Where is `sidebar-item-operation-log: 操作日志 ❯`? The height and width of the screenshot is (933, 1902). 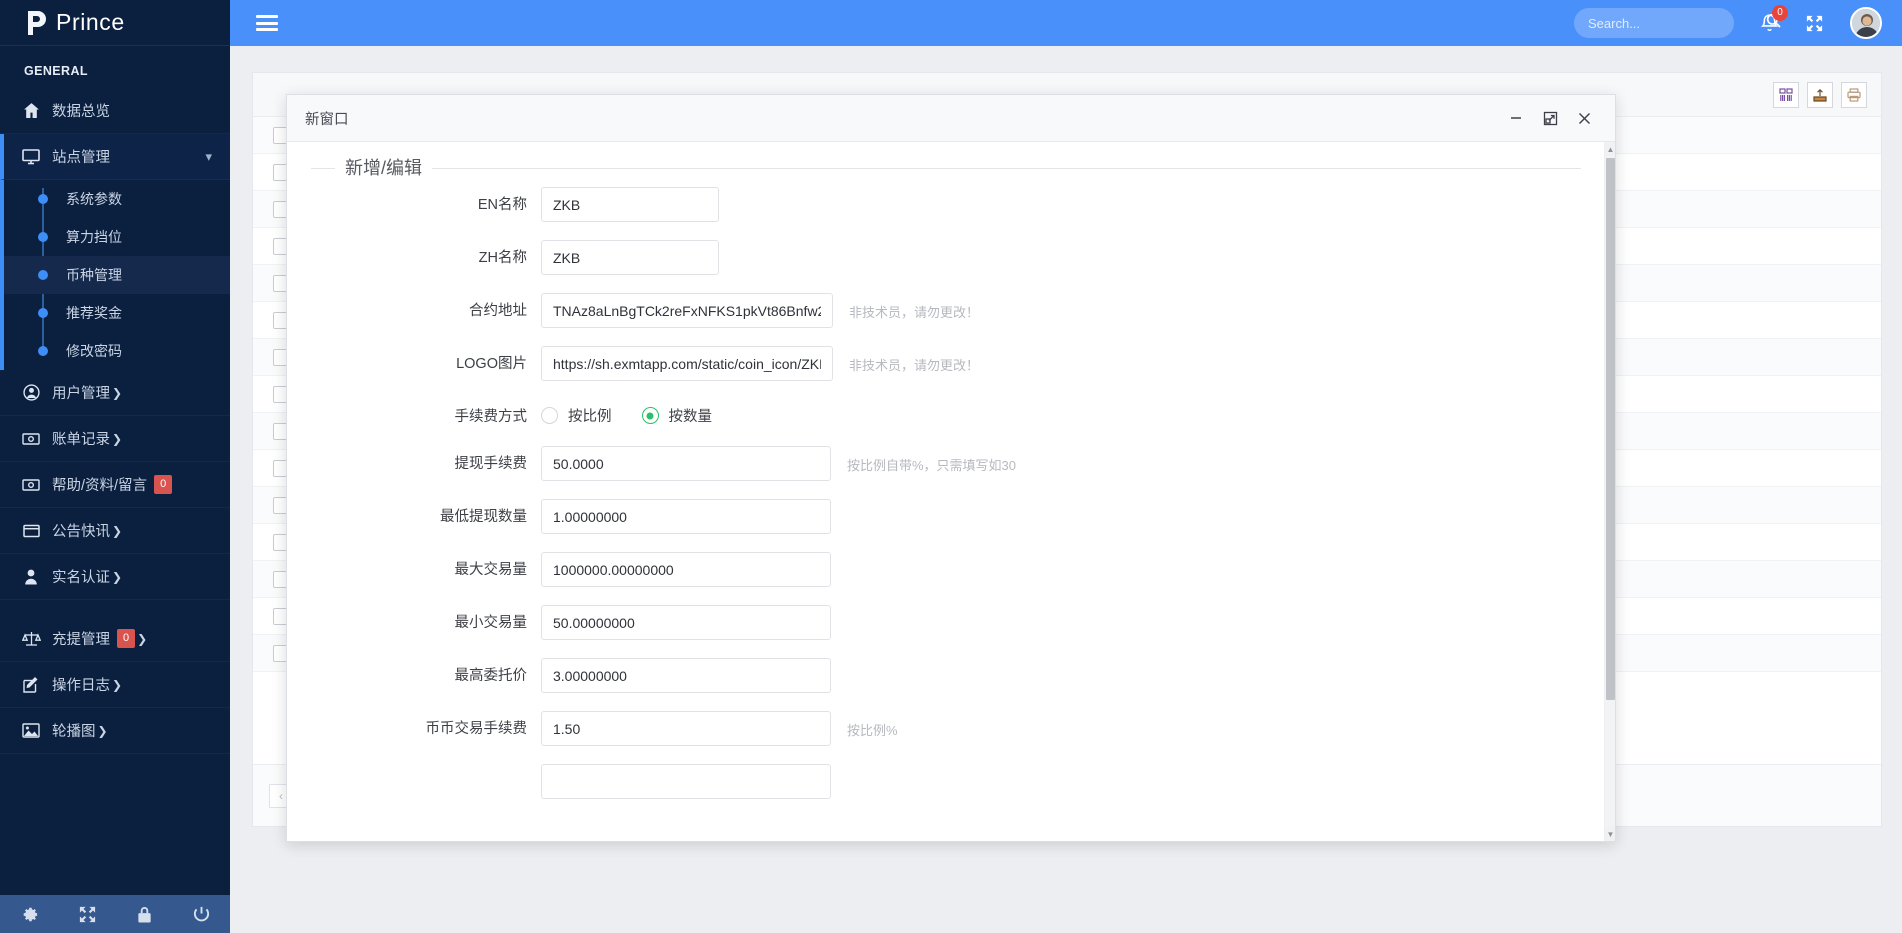 sidebar-item-operation-log: 操作日志 ❯ is located at coordinates (115, 685).